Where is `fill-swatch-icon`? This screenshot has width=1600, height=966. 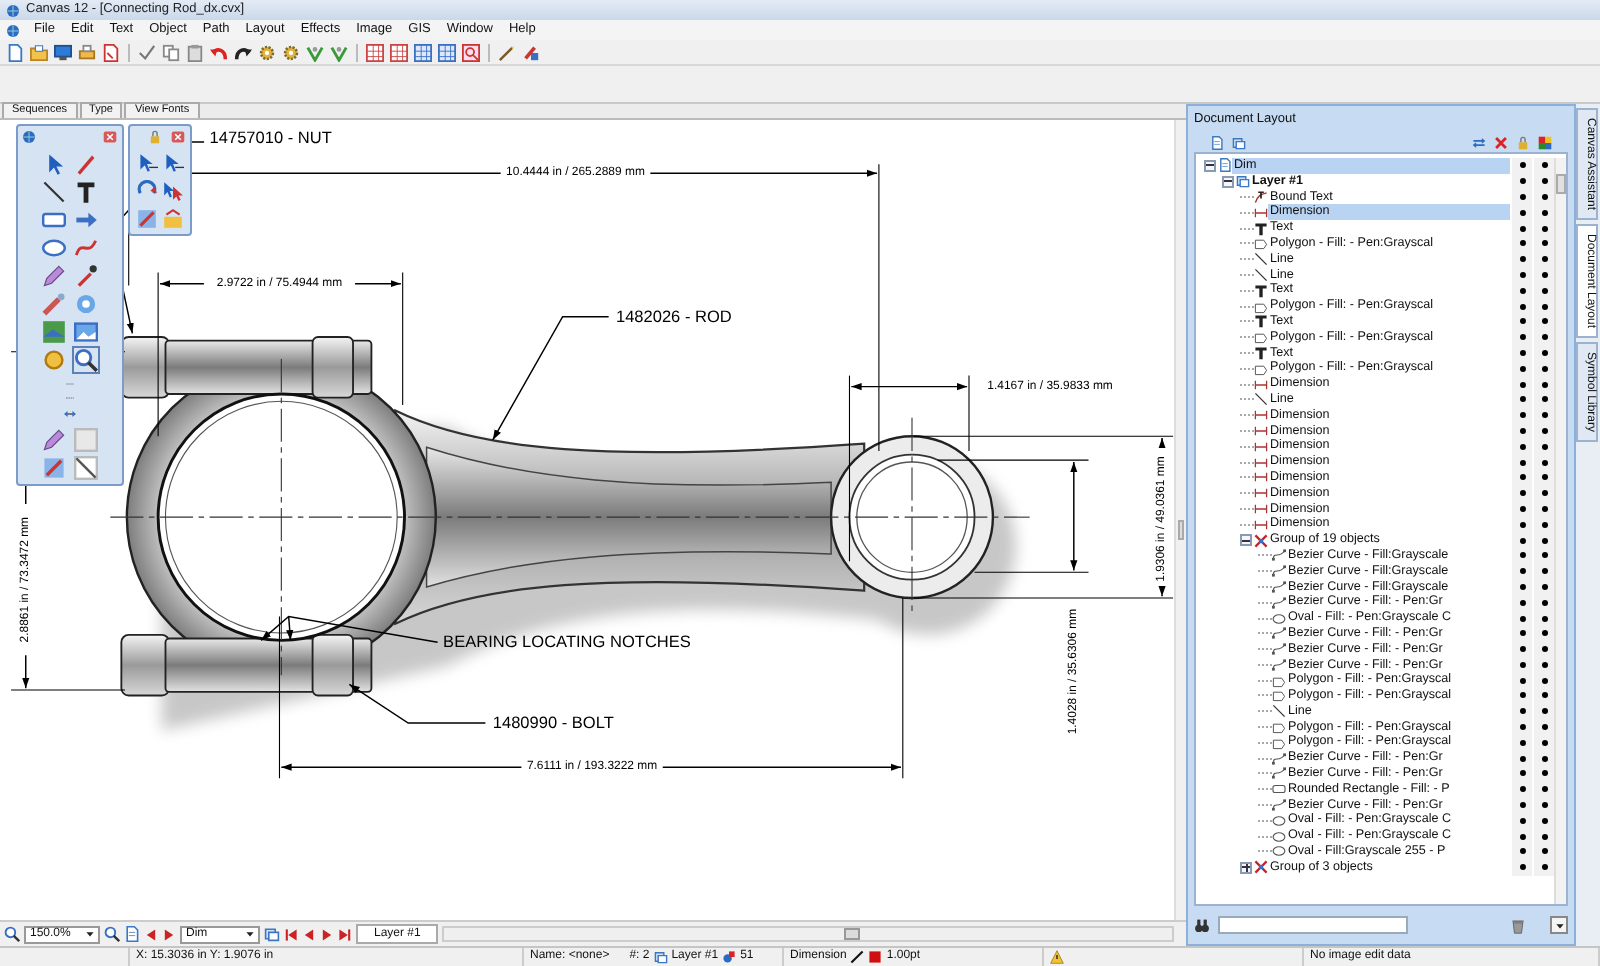
fill-swatch-icon is located at coordinates (86, 440).